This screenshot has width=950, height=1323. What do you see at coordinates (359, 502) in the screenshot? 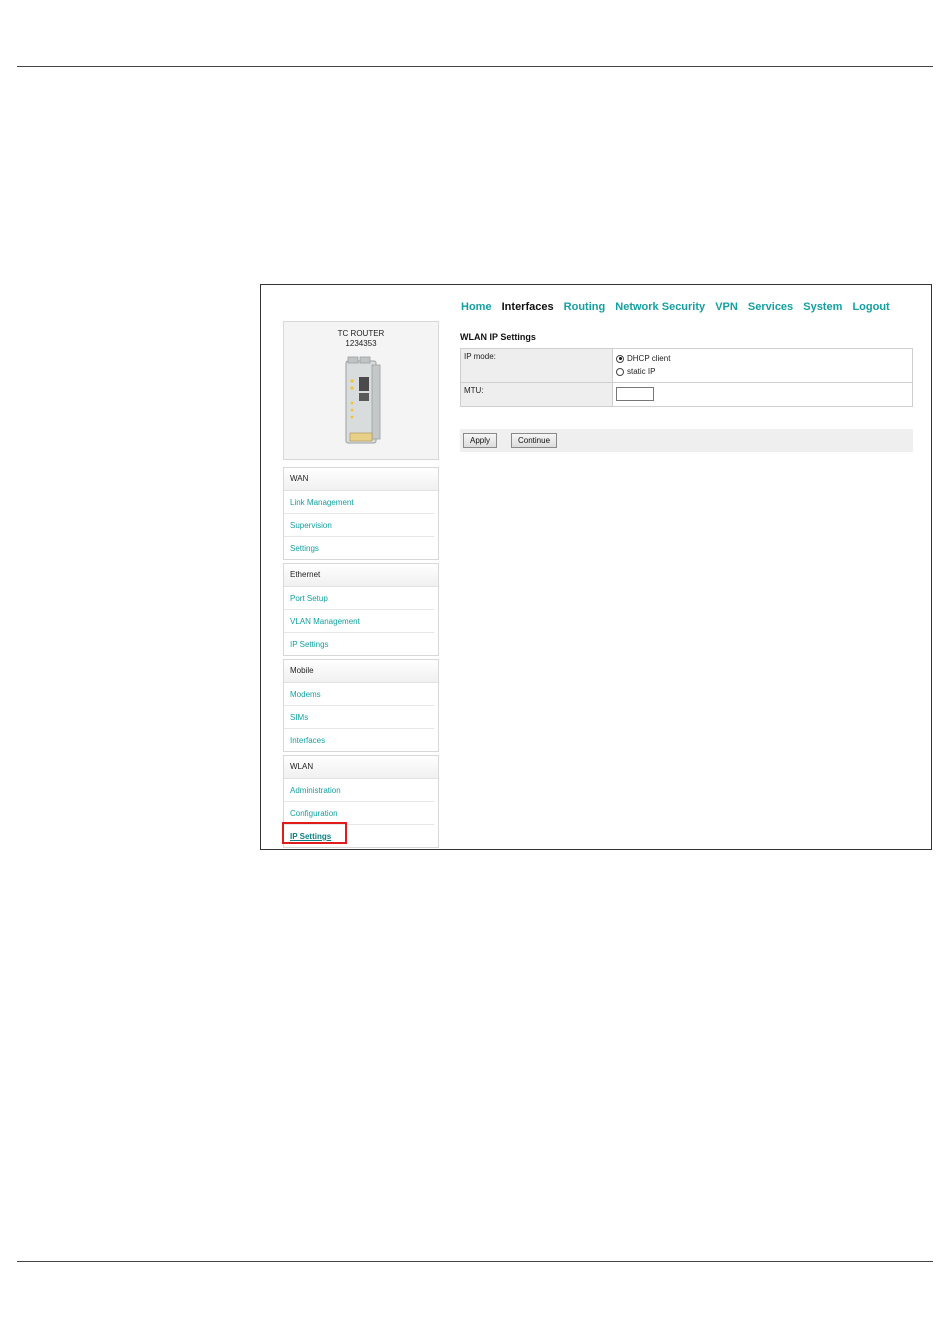
I see `sidebar-item-link-management: Link Management` at bounding box center [359, 502].